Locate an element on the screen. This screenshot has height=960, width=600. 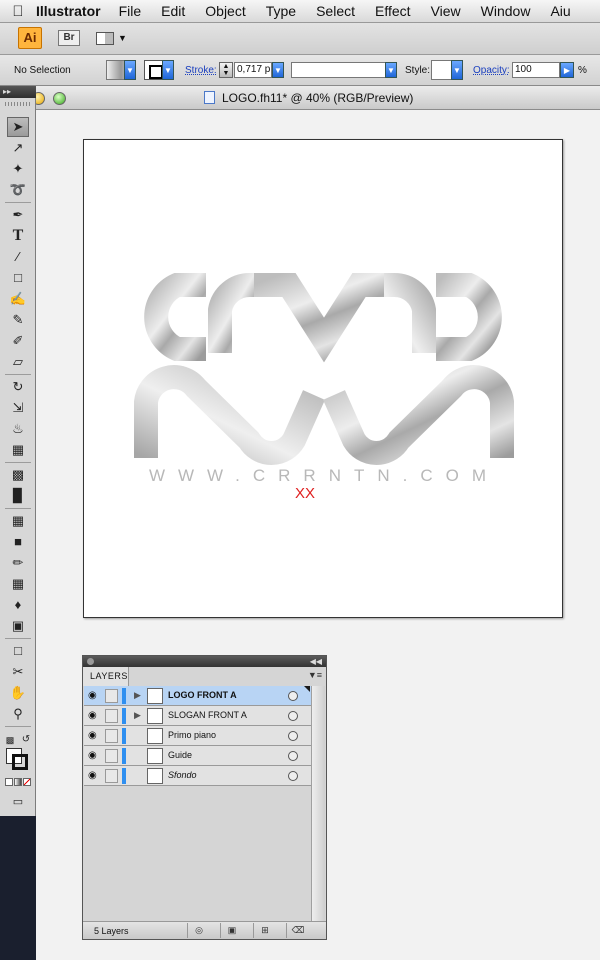
type-tool-icon: T is located at coordinates (18, 236).